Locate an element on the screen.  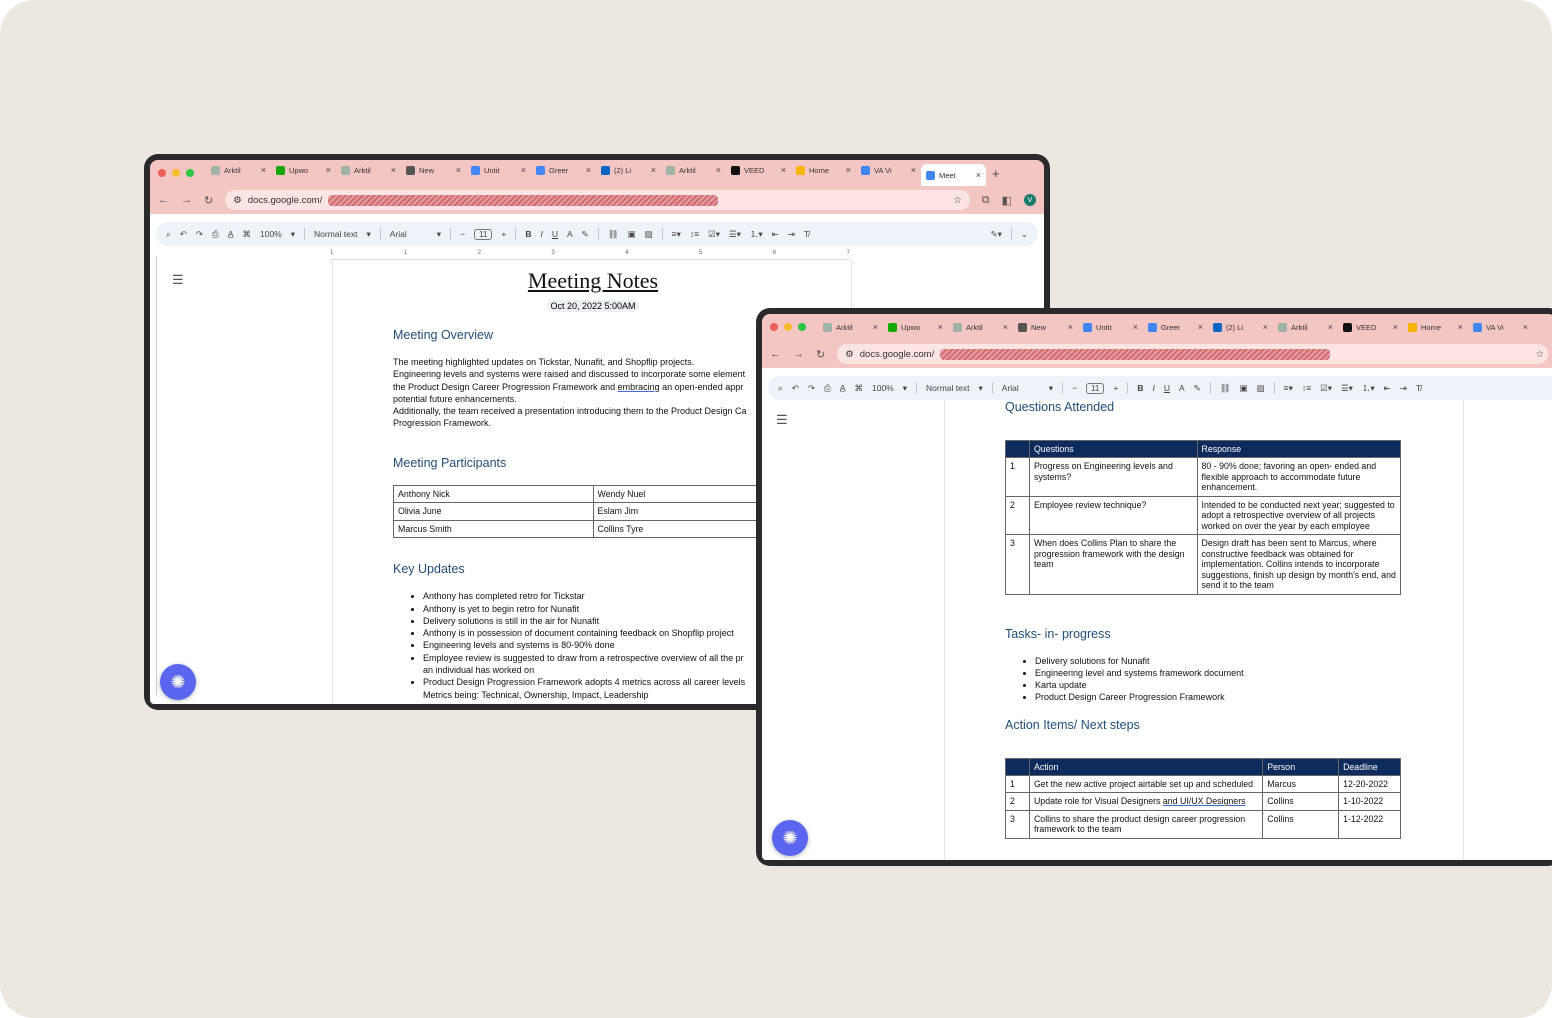
image-icon: ▨ is located at coordinates (649, 234).